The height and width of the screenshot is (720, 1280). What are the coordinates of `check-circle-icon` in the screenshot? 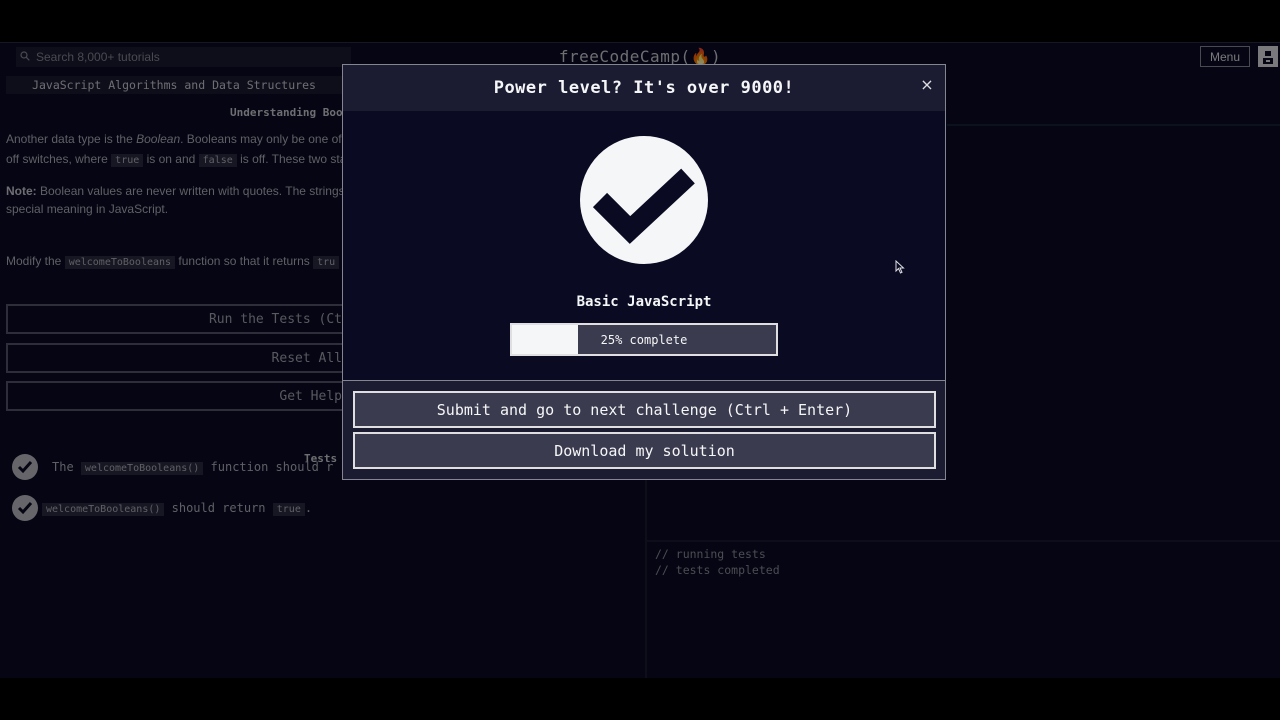 It's located at (644, 200).